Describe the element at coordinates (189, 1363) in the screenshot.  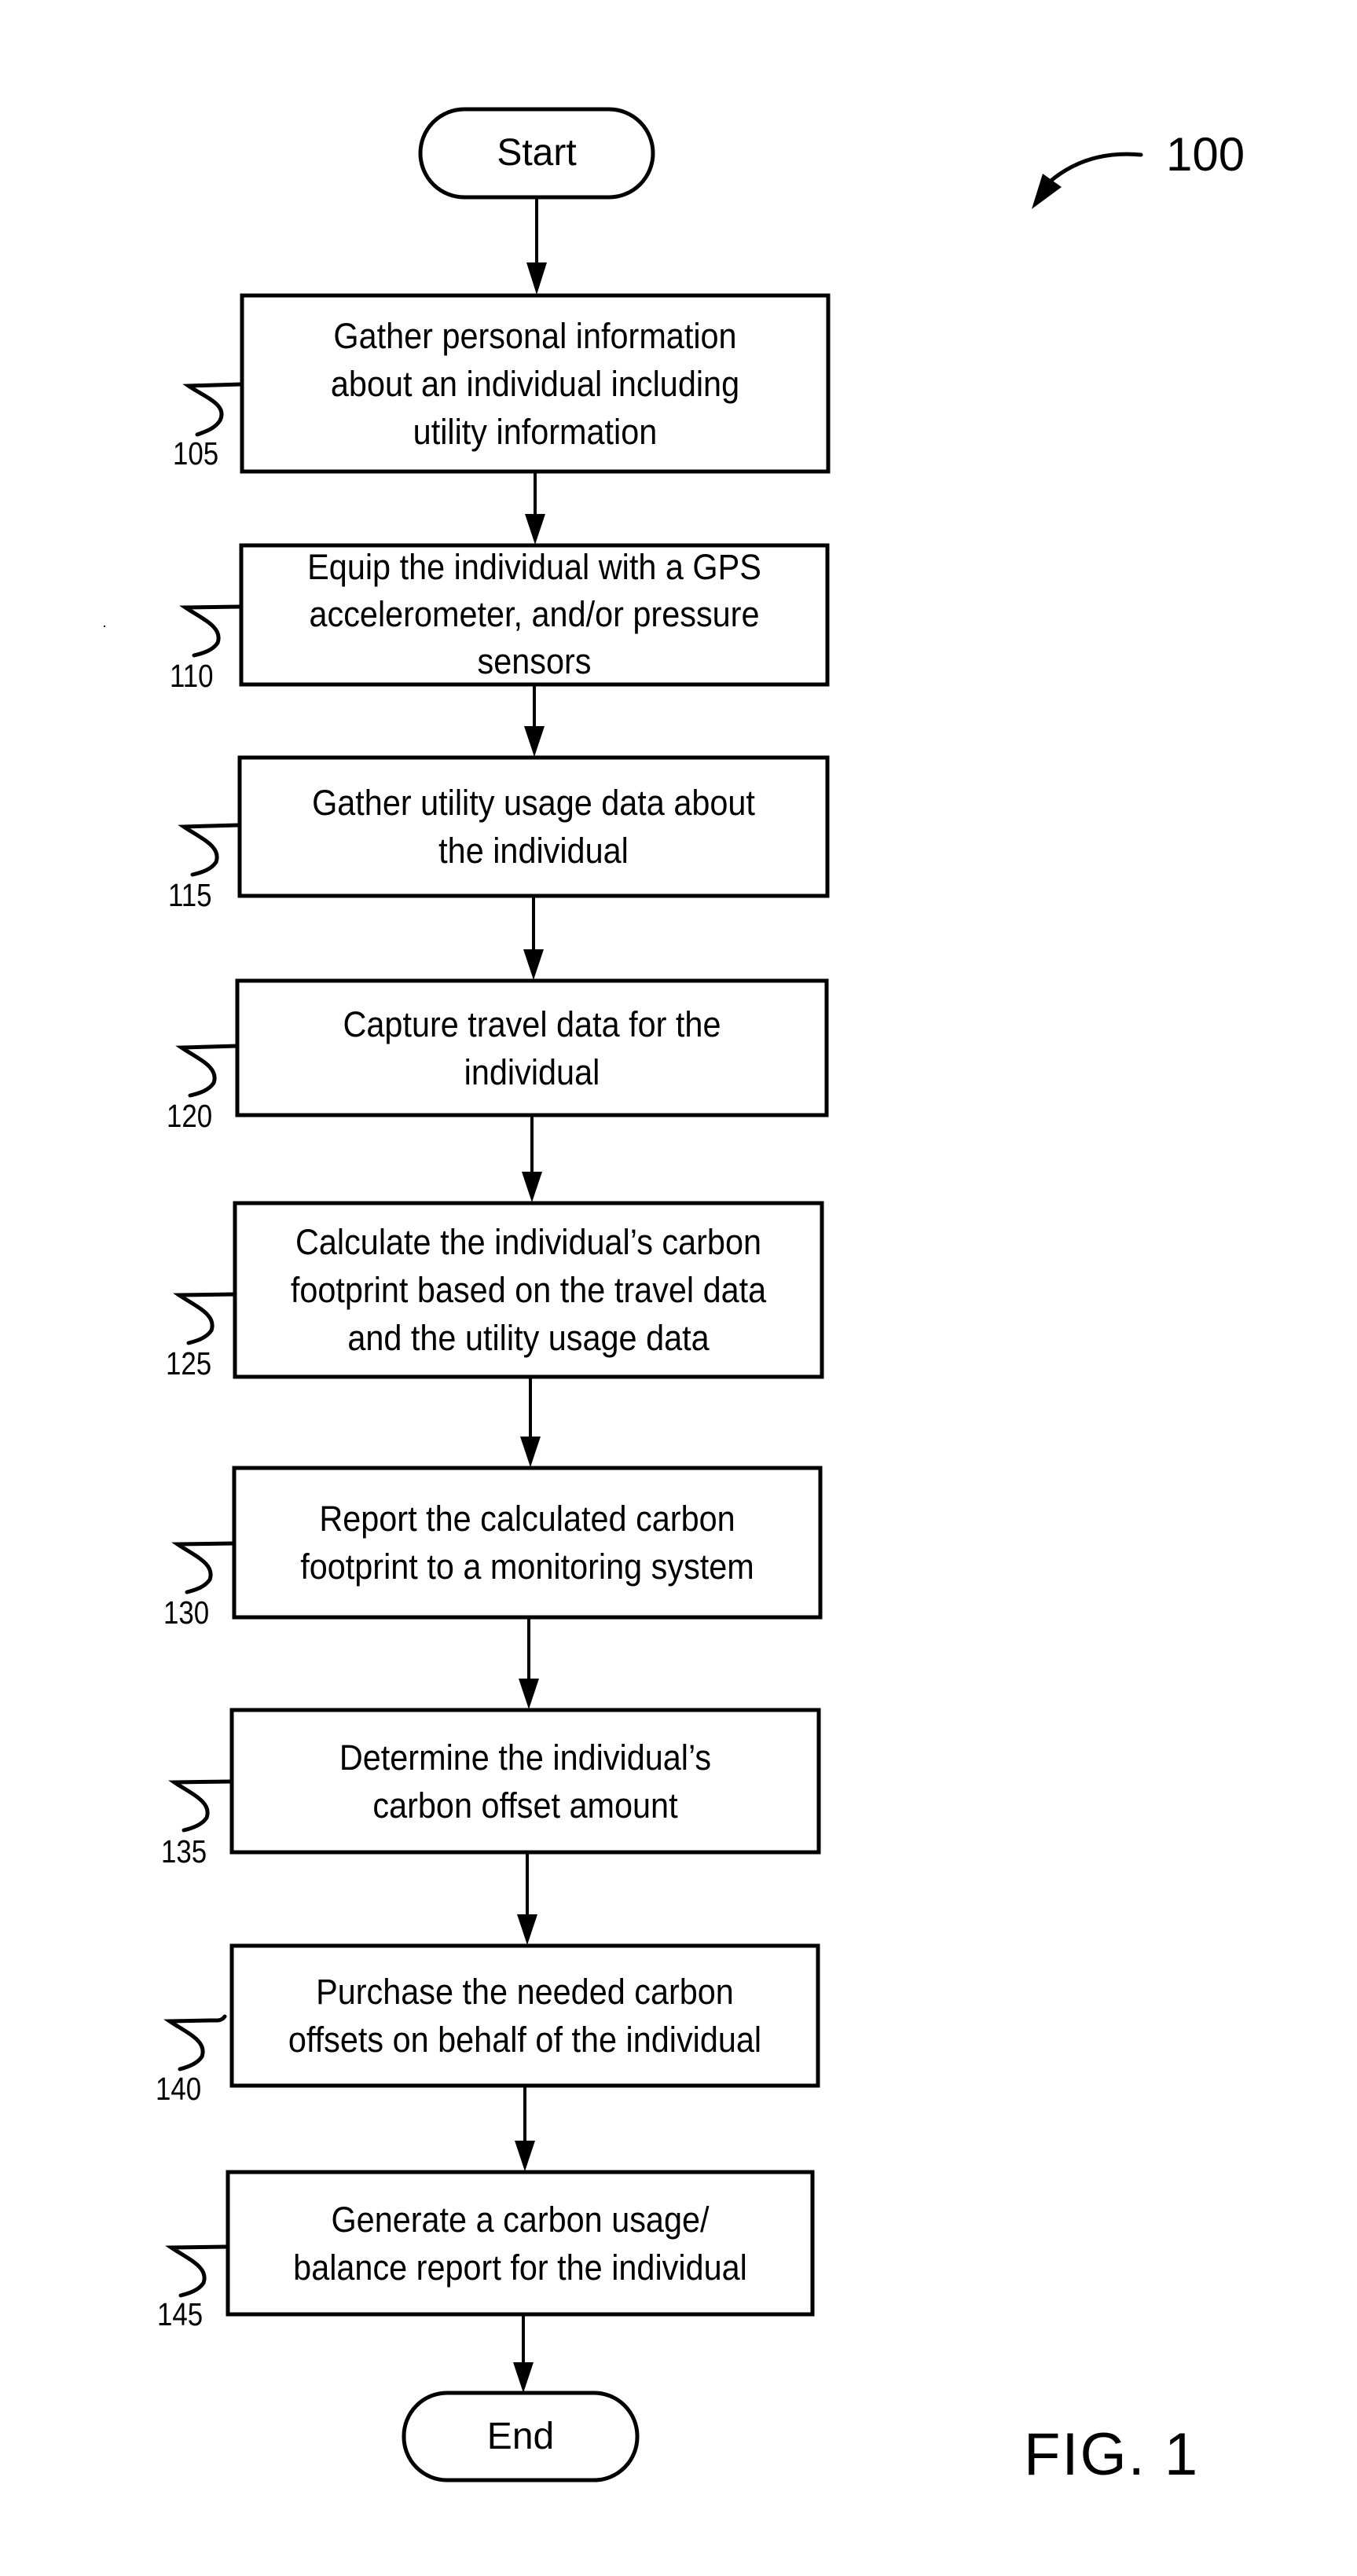
I see `ref-number-125: 125` at that location.